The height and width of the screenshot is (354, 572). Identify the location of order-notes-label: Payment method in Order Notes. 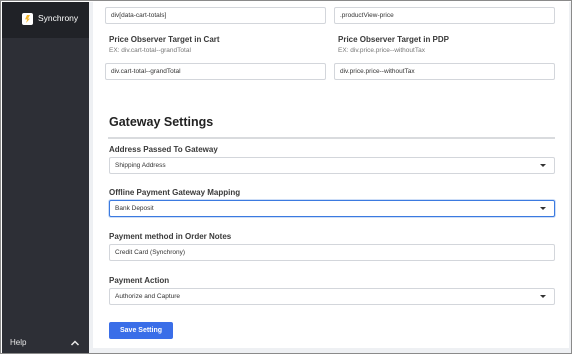
(170, 236).